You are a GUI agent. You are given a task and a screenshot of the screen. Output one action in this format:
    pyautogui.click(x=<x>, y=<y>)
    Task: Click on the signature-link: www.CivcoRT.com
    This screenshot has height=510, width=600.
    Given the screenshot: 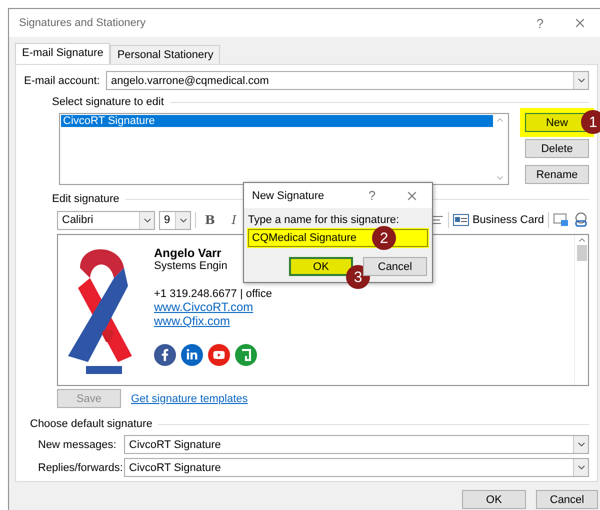 What is the action you would take?
    pyautogui.click(x=213, y=307)
    